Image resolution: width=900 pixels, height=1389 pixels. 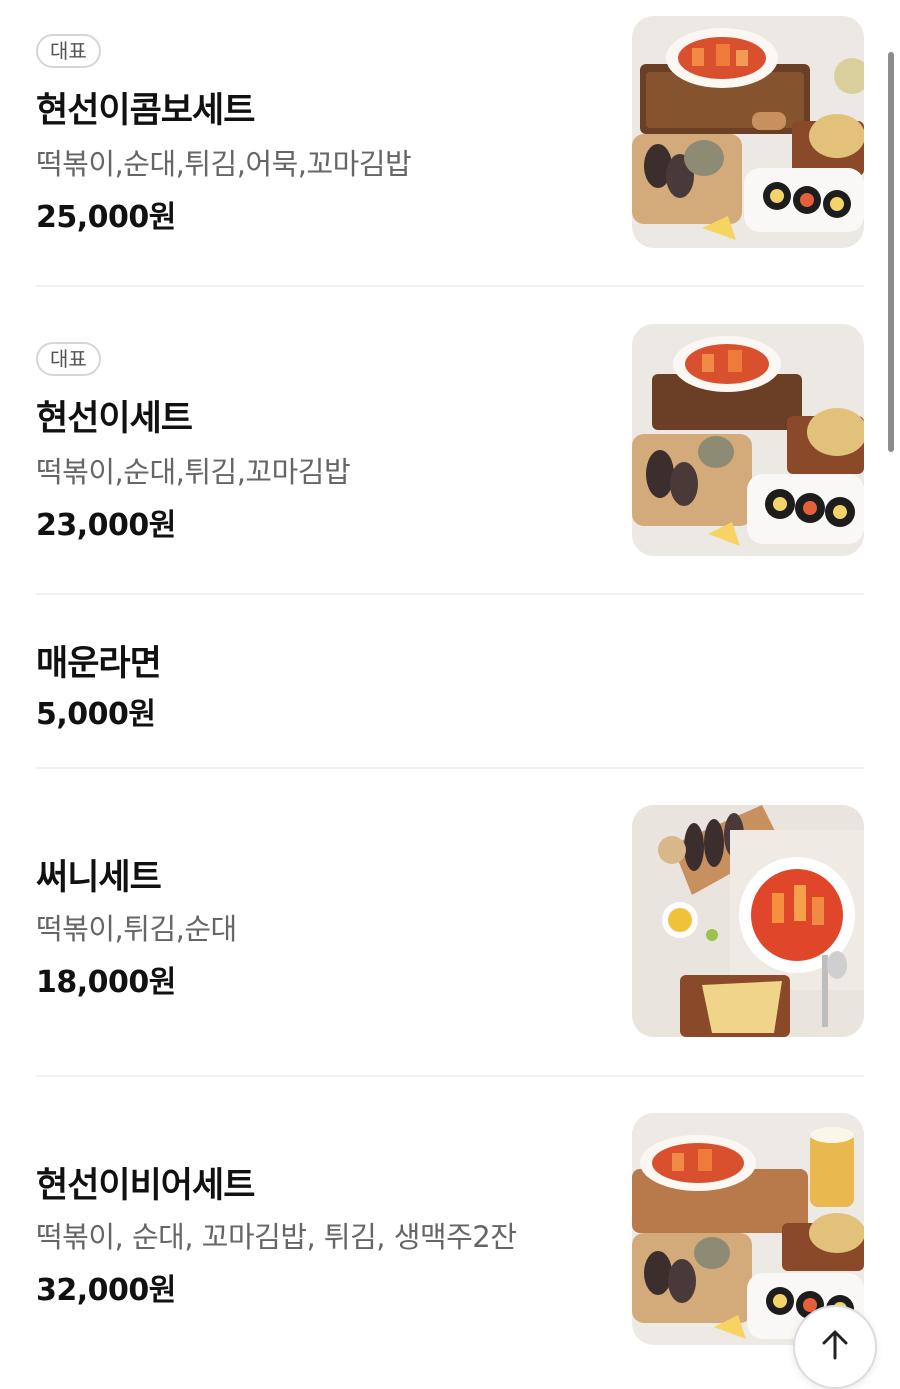 What do you see at coordinates (99, 878) in the screenshot?
I see `menu-item-name: 써니세트` at bounding box center [99, 878].